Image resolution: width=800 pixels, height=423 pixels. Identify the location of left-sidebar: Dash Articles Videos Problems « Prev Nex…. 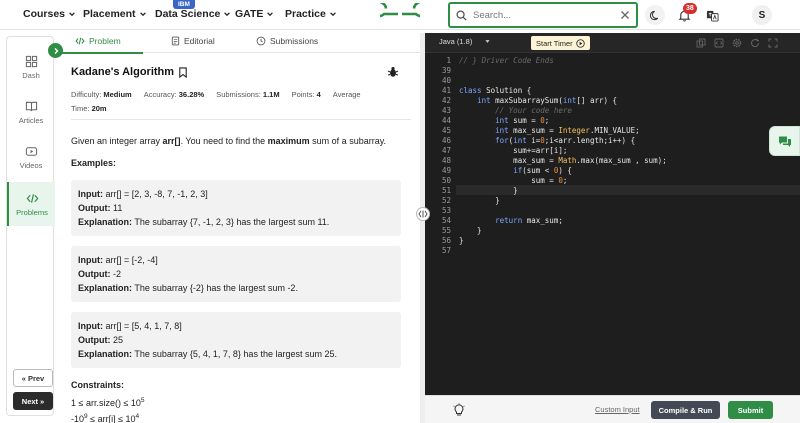
(30, 226).